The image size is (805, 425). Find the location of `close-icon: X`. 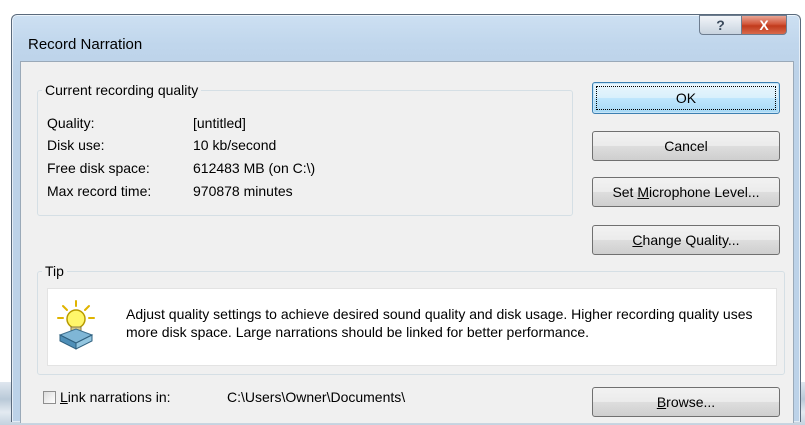

close-icon: X is located at coordinates (764, 25).